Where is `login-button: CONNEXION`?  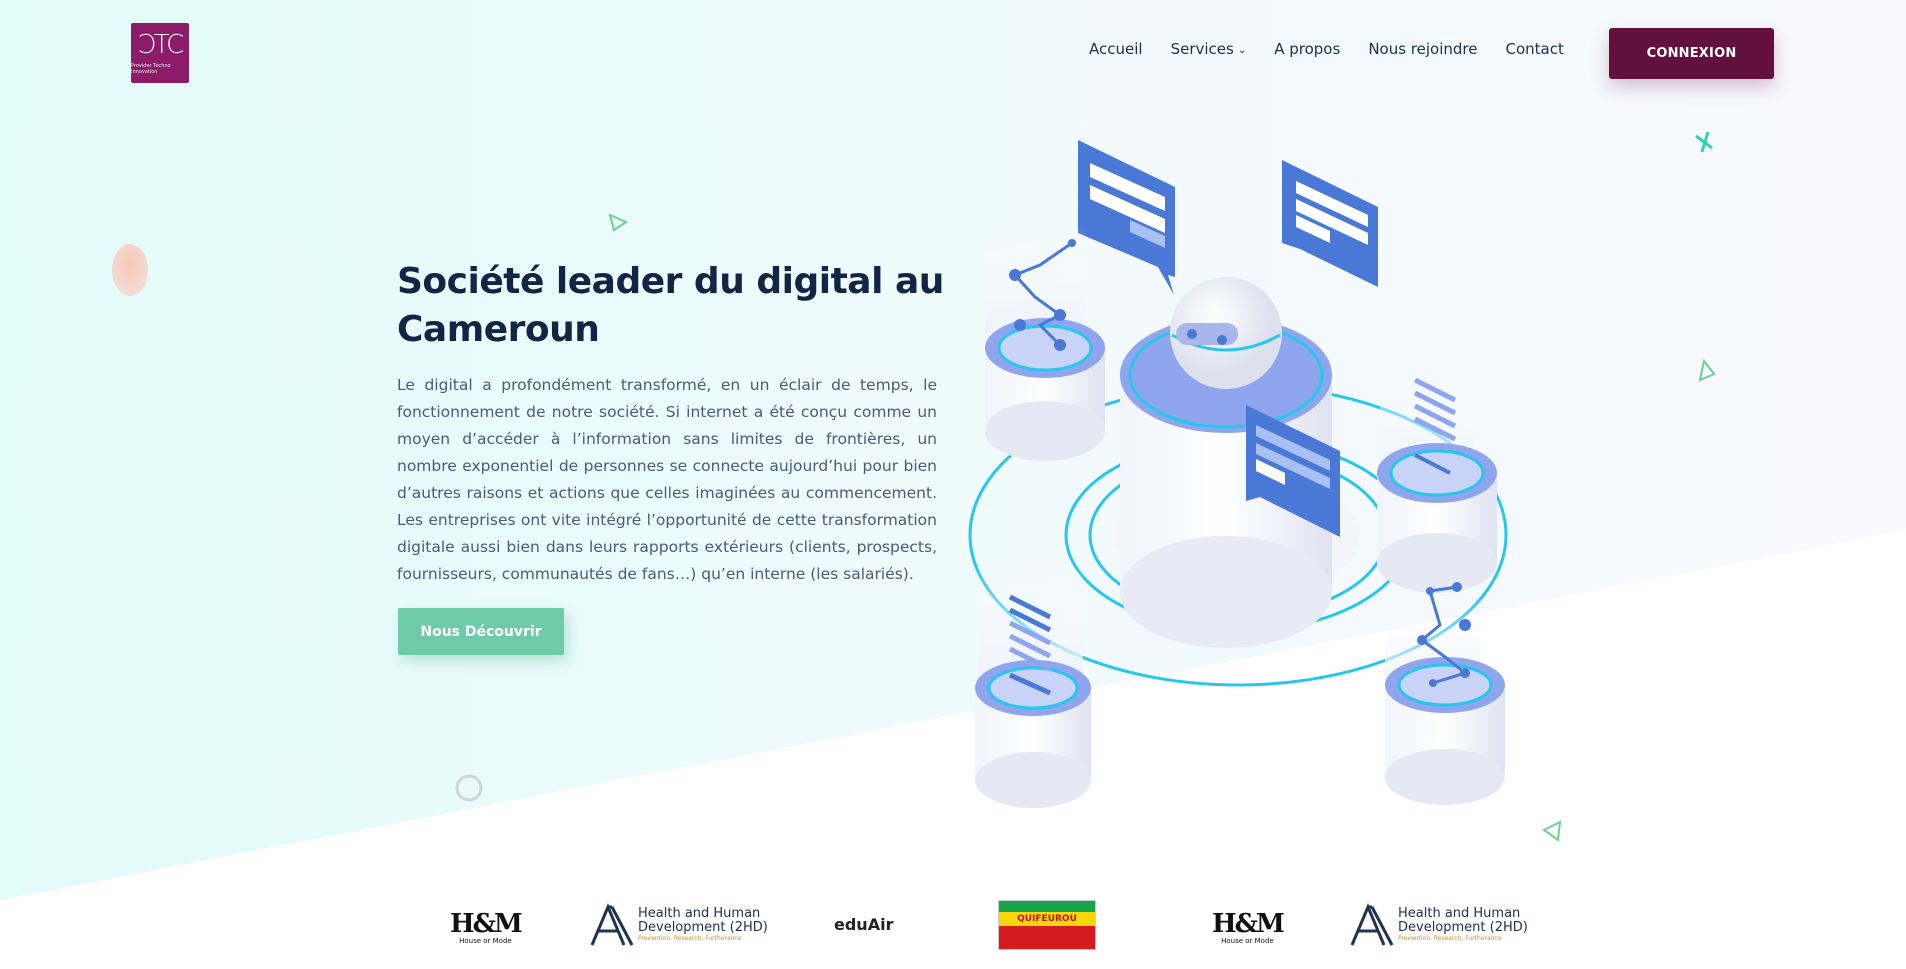 login-button: CONNEXION is located at coordinates (1691, 53).